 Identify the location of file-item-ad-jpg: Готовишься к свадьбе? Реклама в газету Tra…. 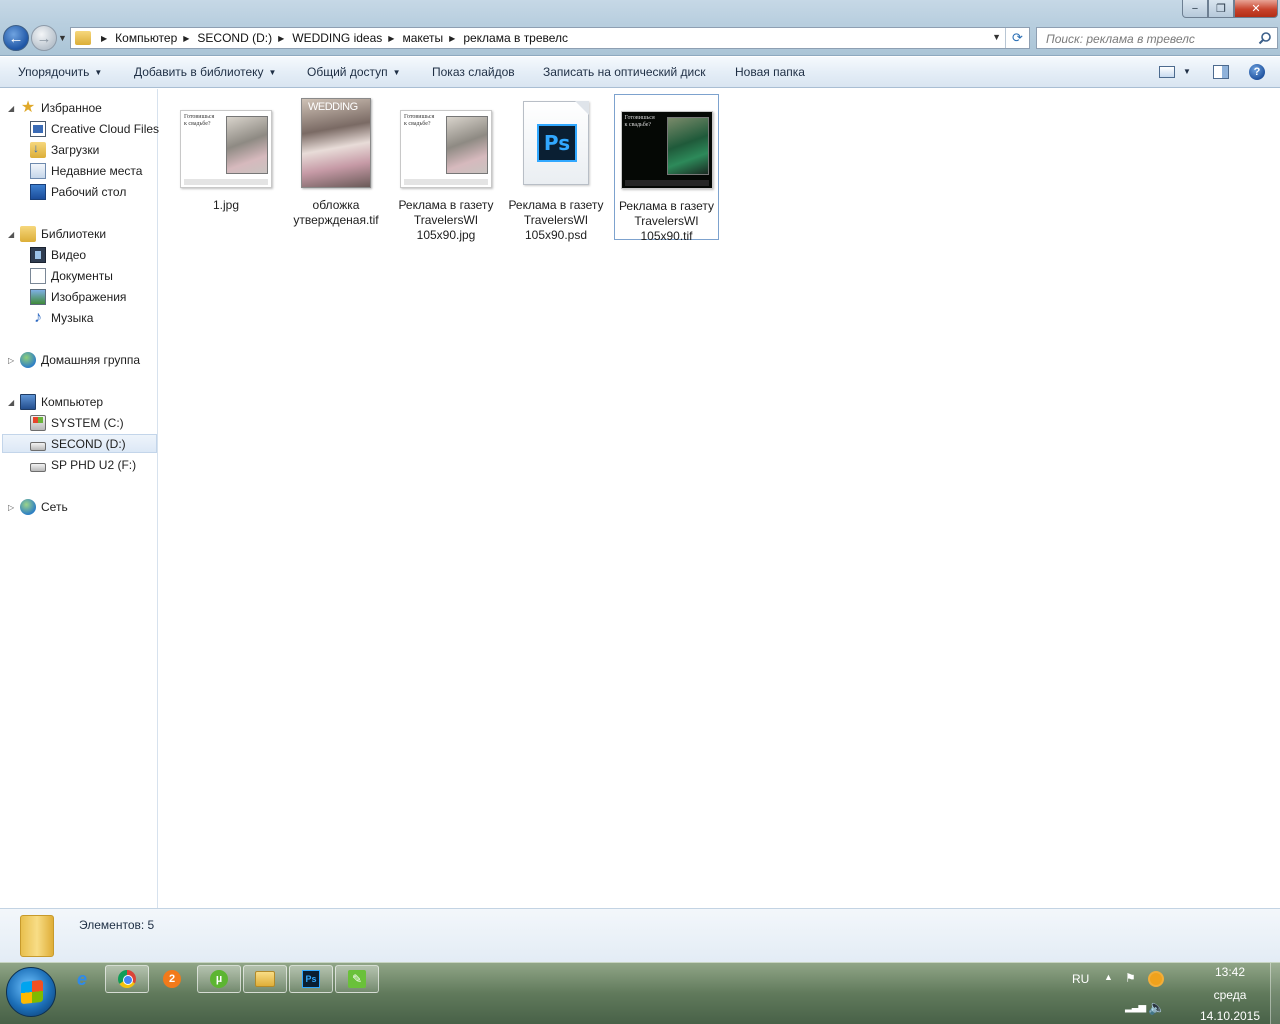
(446, 168).